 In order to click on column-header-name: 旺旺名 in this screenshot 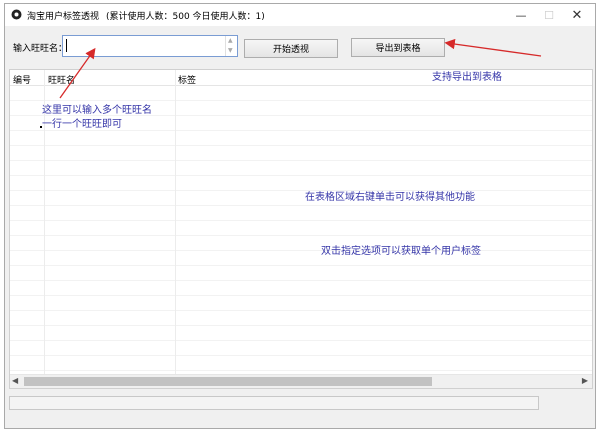, I will do `click(110, 78)`.